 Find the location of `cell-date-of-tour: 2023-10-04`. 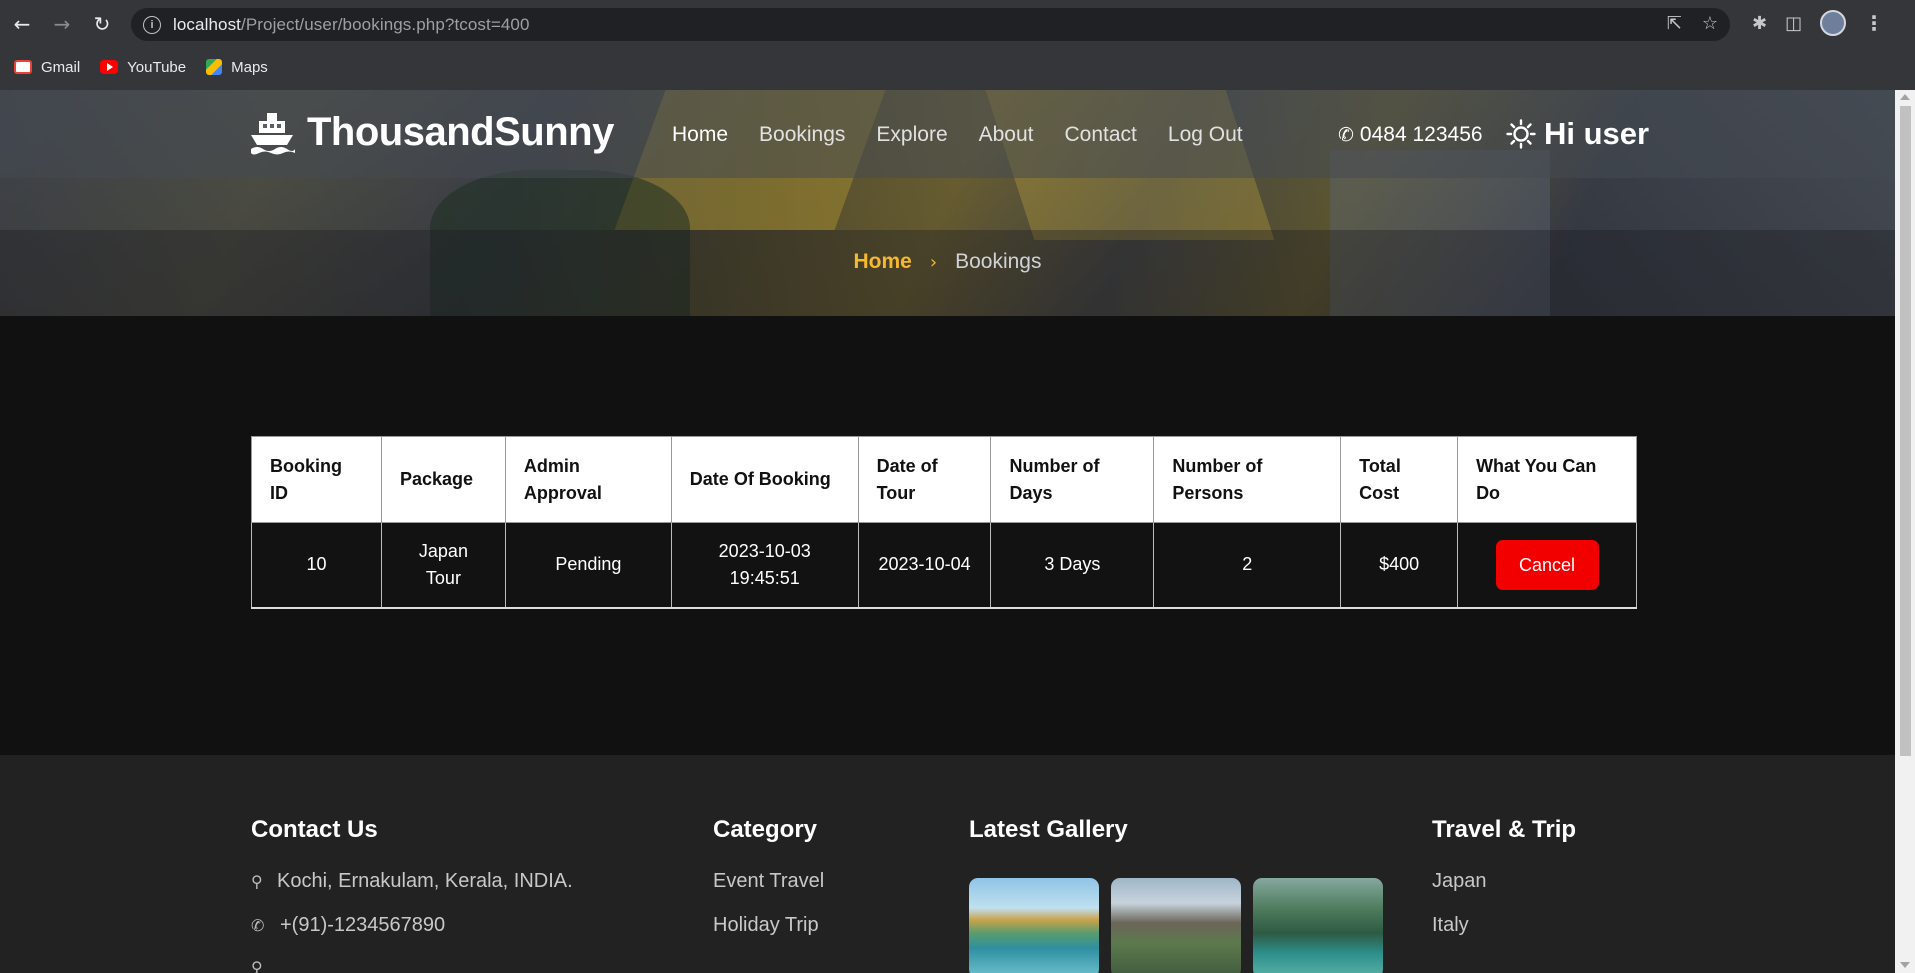

cell-date-of-tour: 2023-10-04 is located at coordinates (924, 565).